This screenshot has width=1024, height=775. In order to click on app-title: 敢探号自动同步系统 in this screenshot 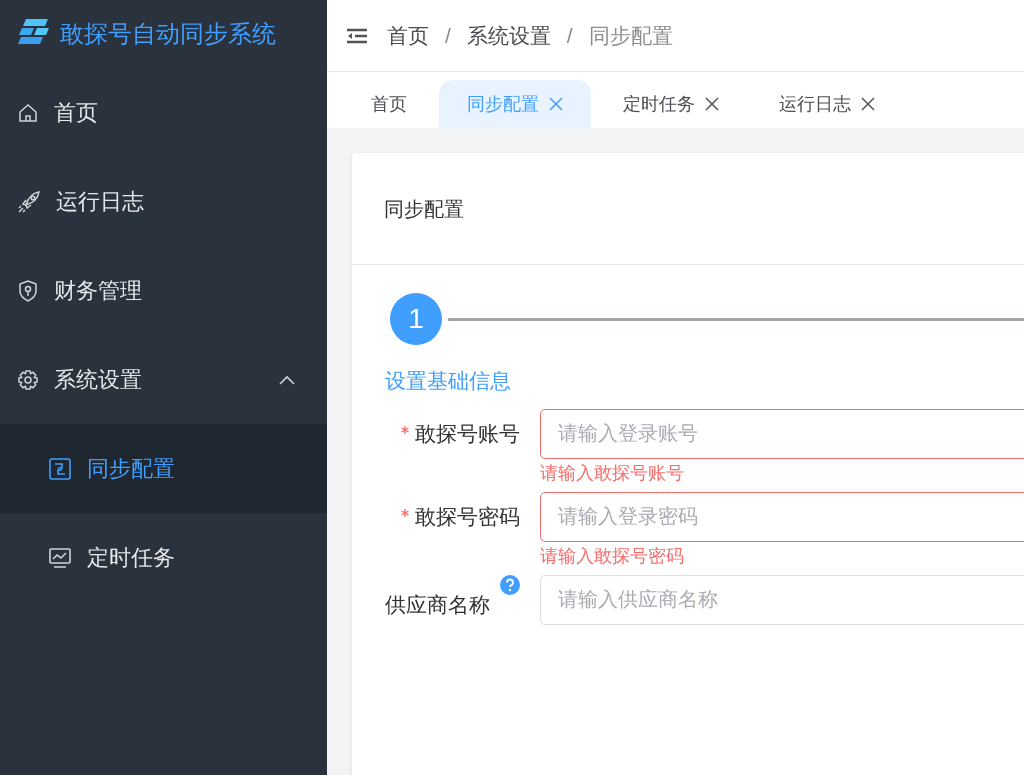, I will do `click(168, 34)`.